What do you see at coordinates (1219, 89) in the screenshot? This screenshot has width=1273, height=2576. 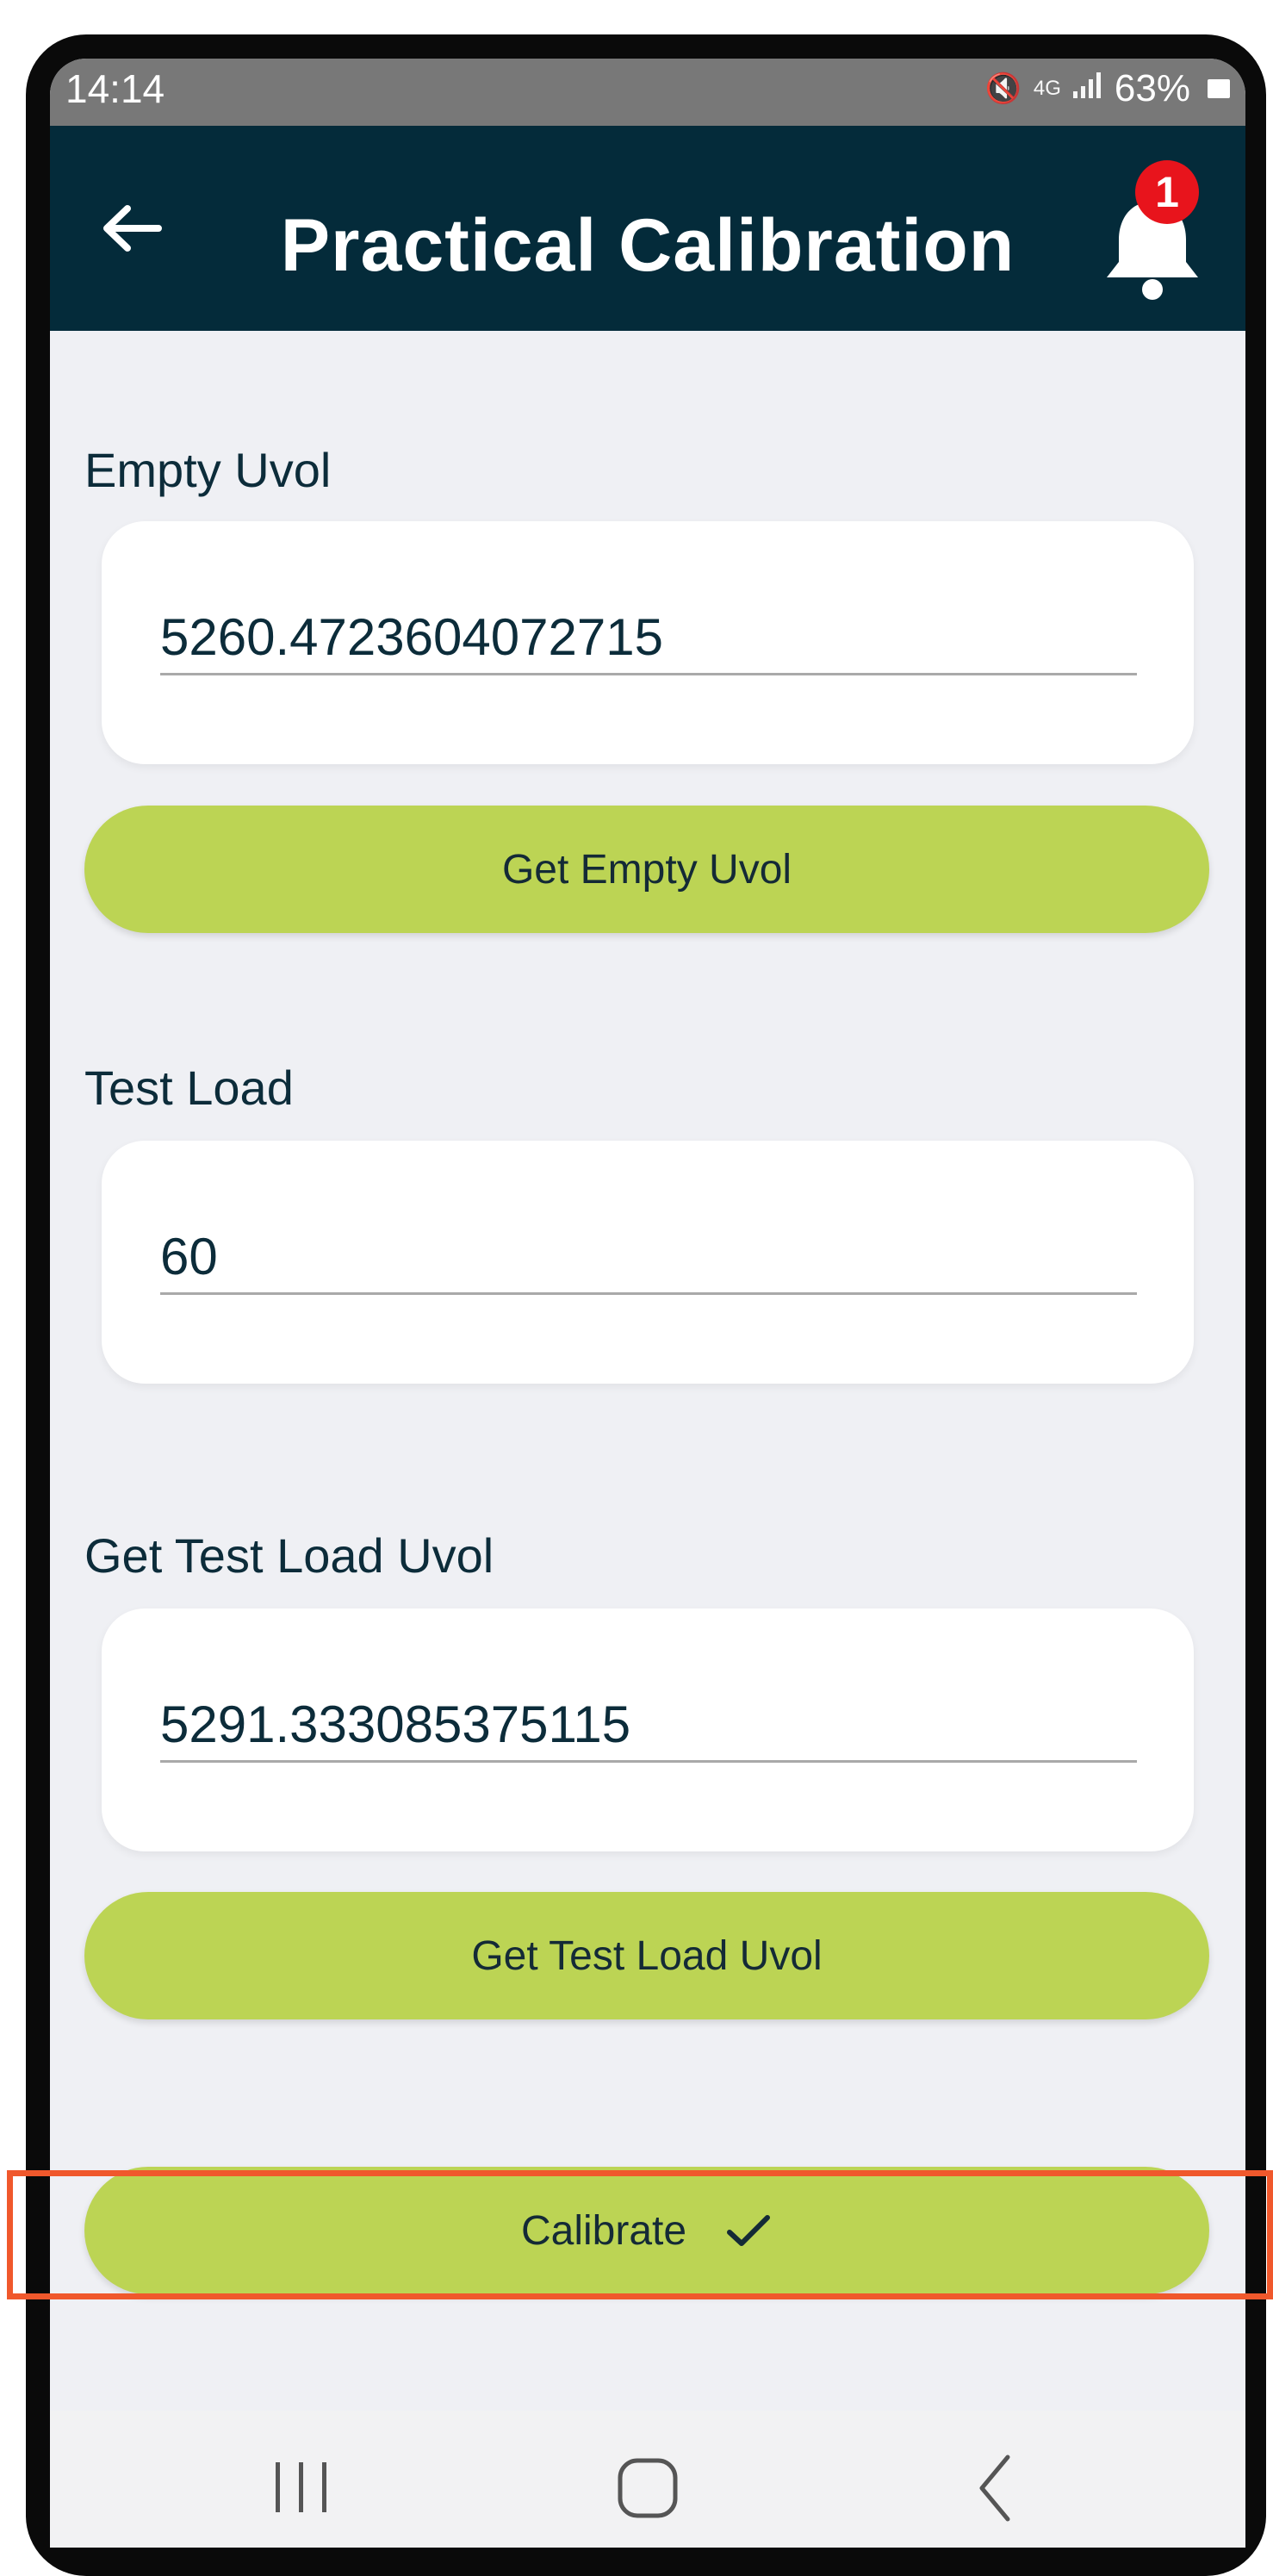 I see `battery-icon` at bounding box center [1219, 89].